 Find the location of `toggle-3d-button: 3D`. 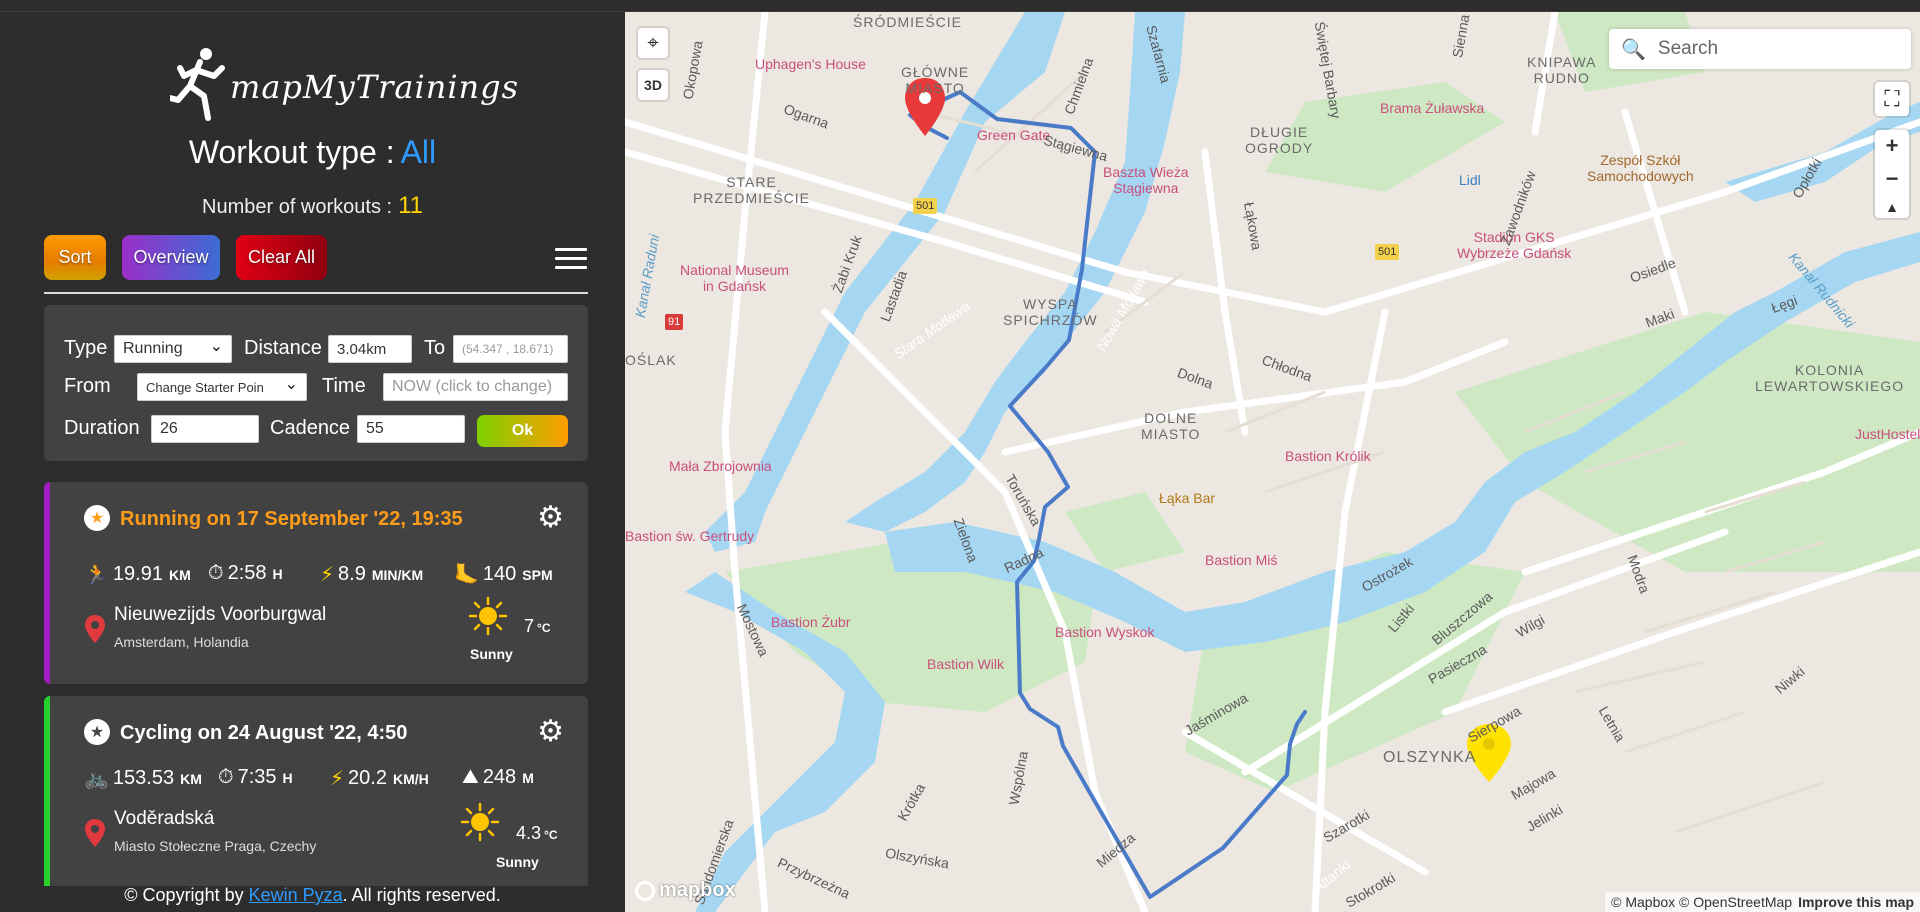

toggle-3d-button: 3D is located at coordinates (653, 85).